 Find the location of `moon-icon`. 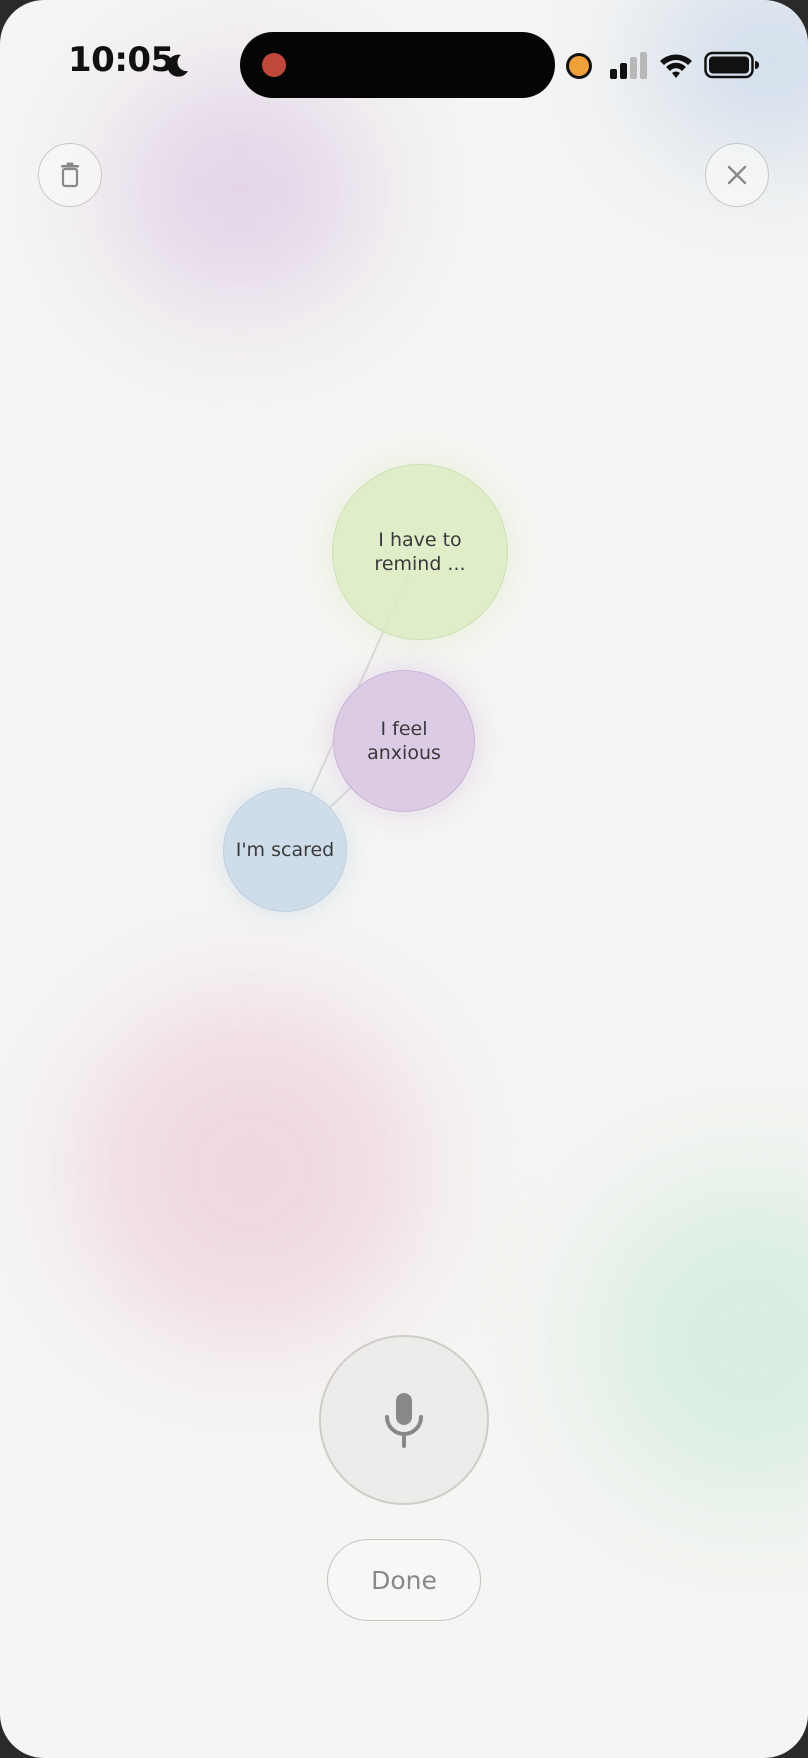

moon-icon is located at coordinates (177, 65).